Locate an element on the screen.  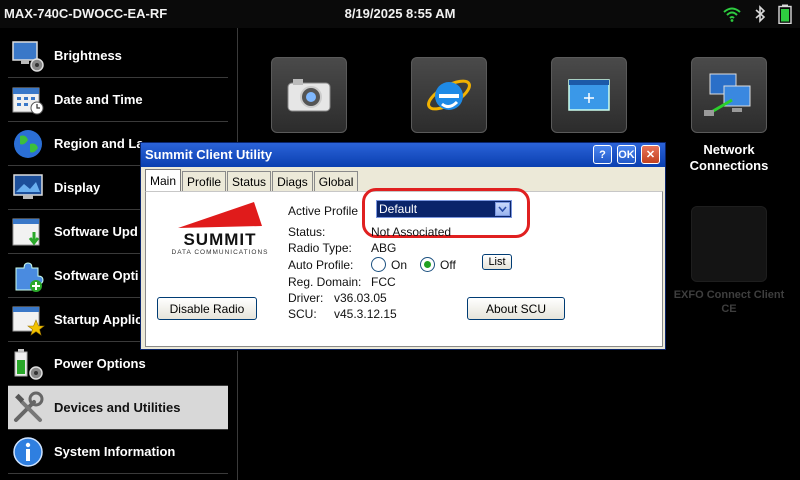
sidebar-item-label: System Information is located at coordinates (115, 451).